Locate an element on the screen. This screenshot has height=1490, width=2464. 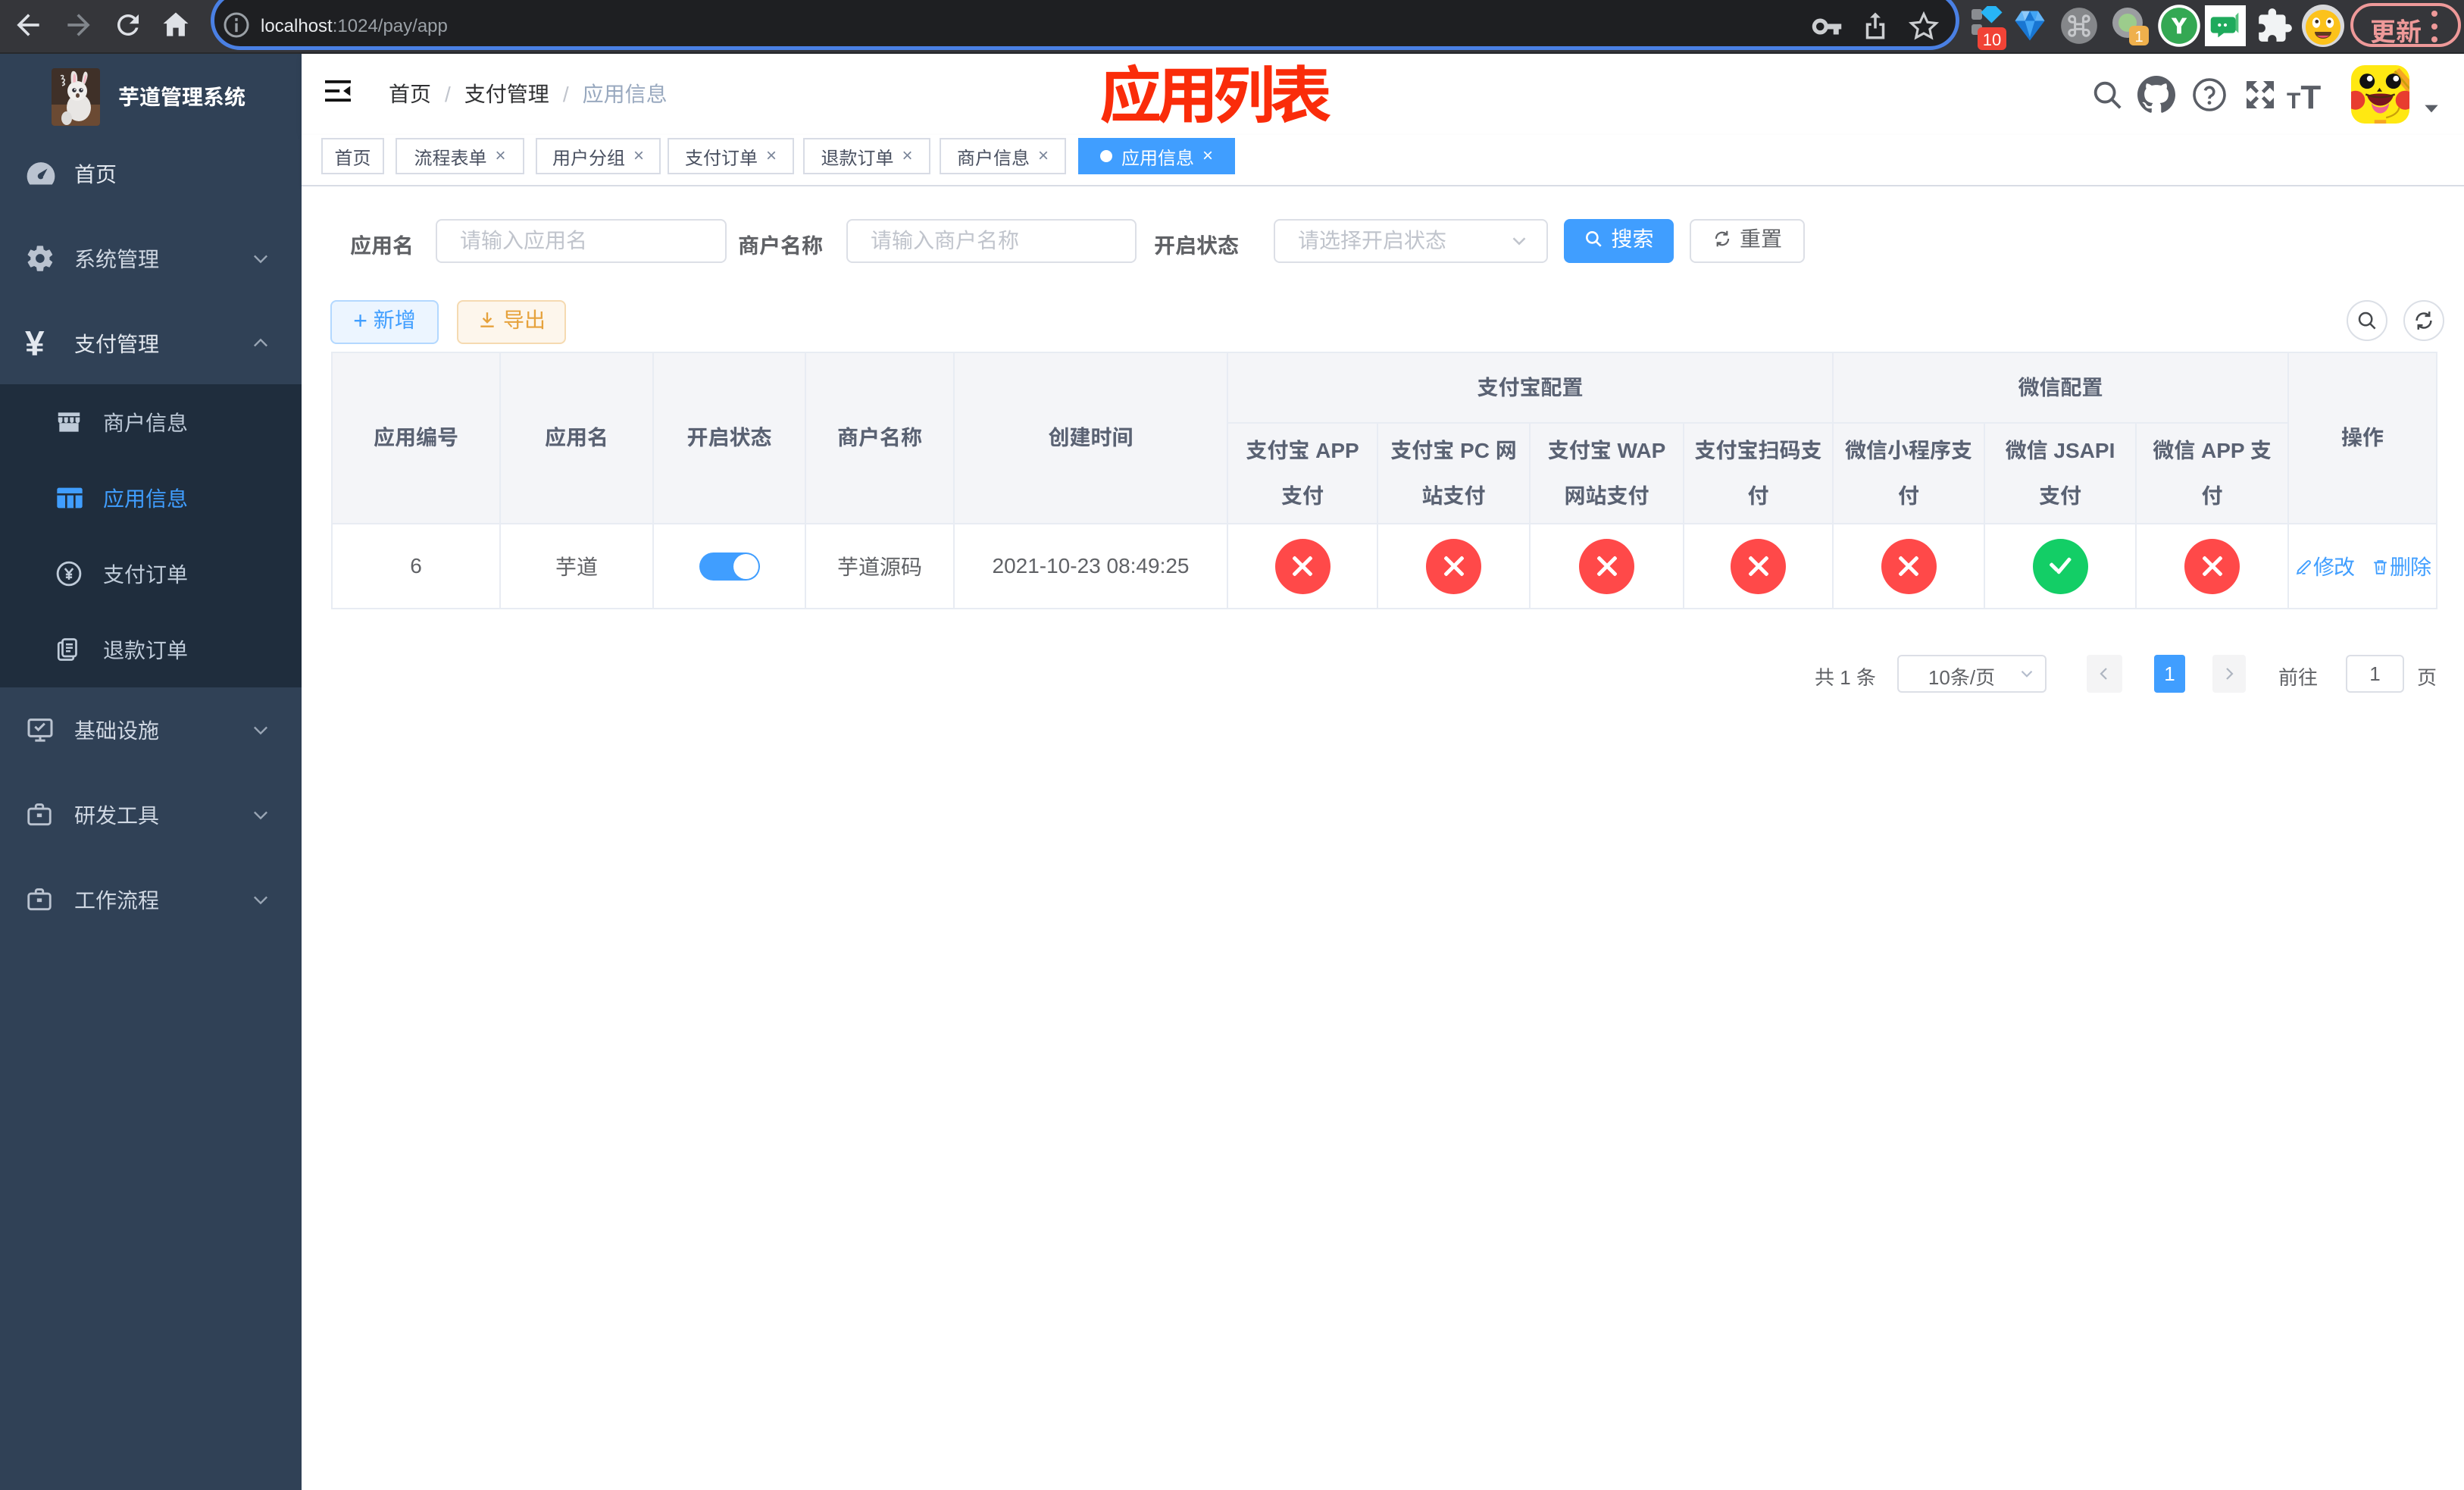
svg-text: 1 is located at coordinates (2138, 37).